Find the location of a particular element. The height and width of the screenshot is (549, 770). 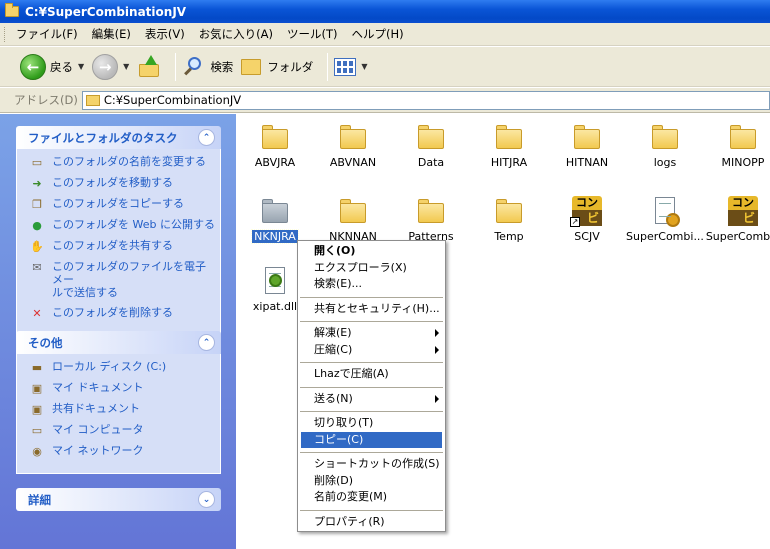

file-folder-tasks-header: ファイルとフォルダのタスク ⌃ is located at coordinates (118, 137).